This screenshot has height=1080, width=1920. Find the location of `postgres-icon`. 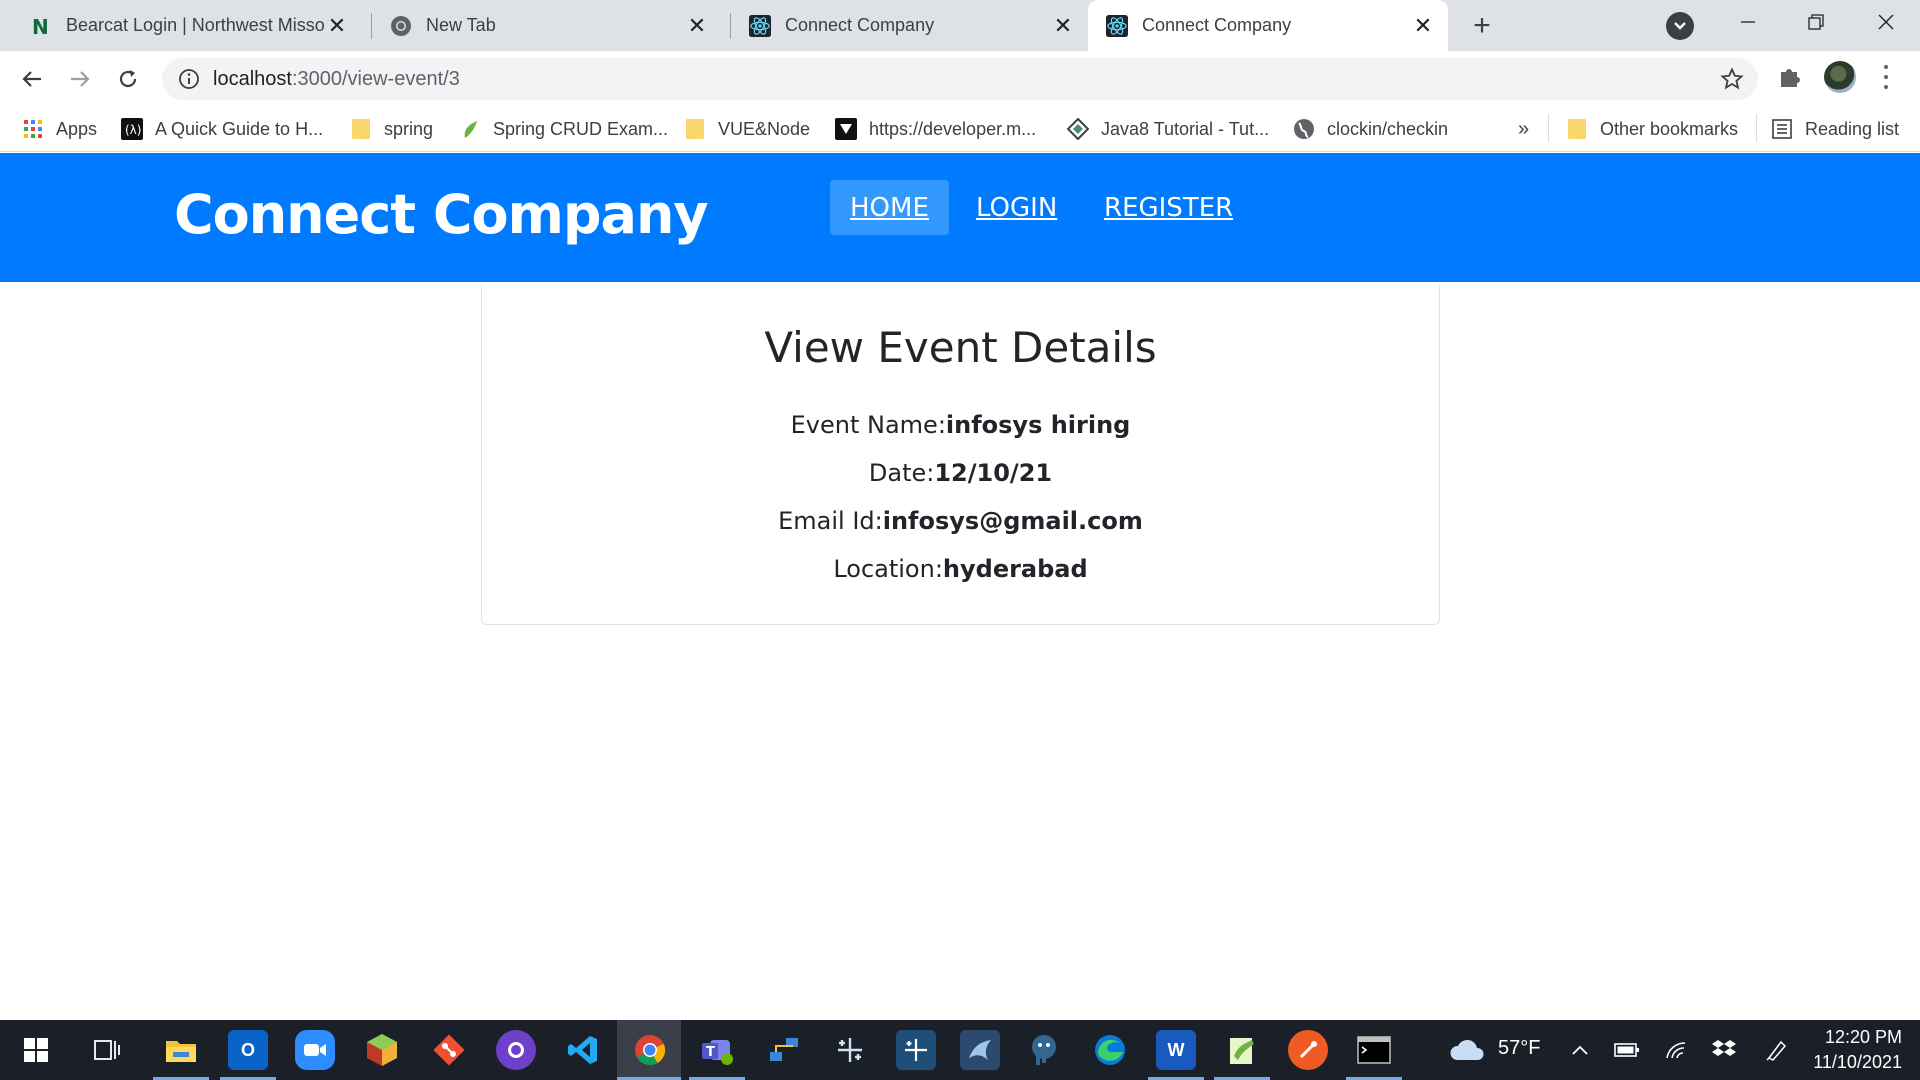

postgres-icon is located at coordinates (1044, 1050).